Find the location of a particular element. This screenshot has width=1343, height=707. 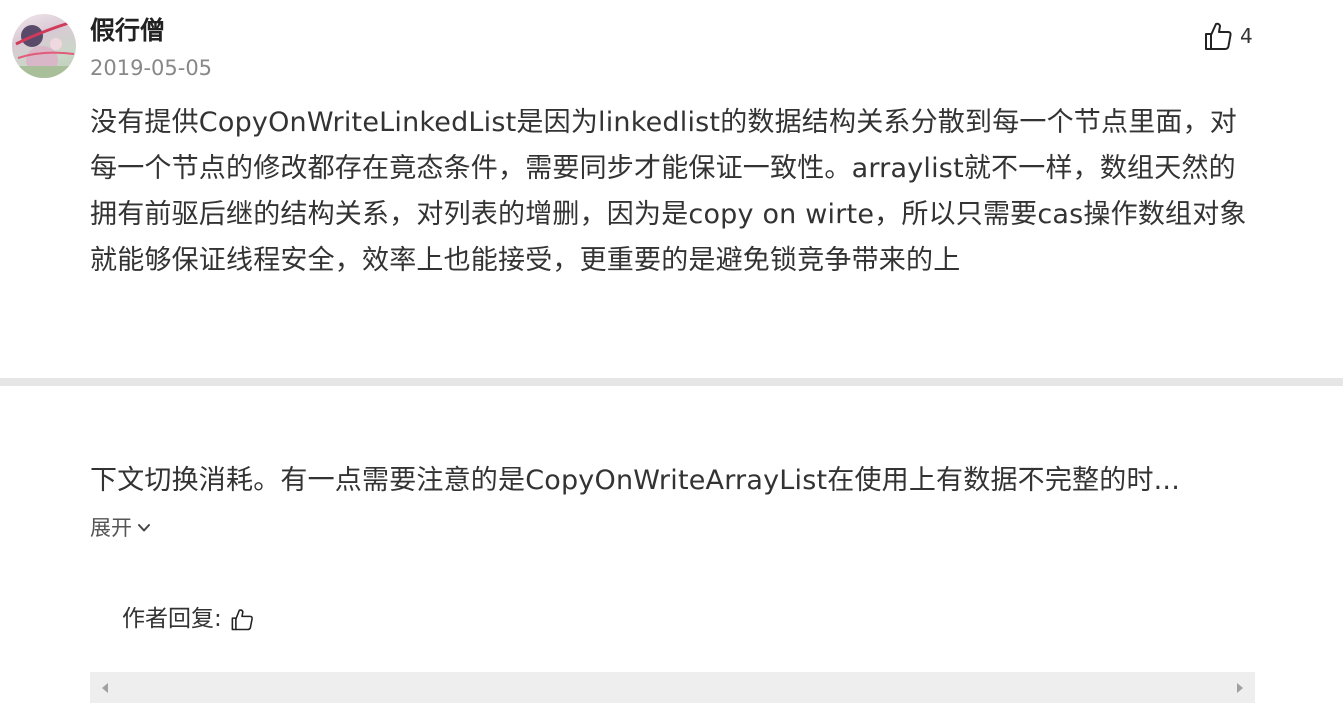

scroll-right-button is located at coordinates (1240, 688).